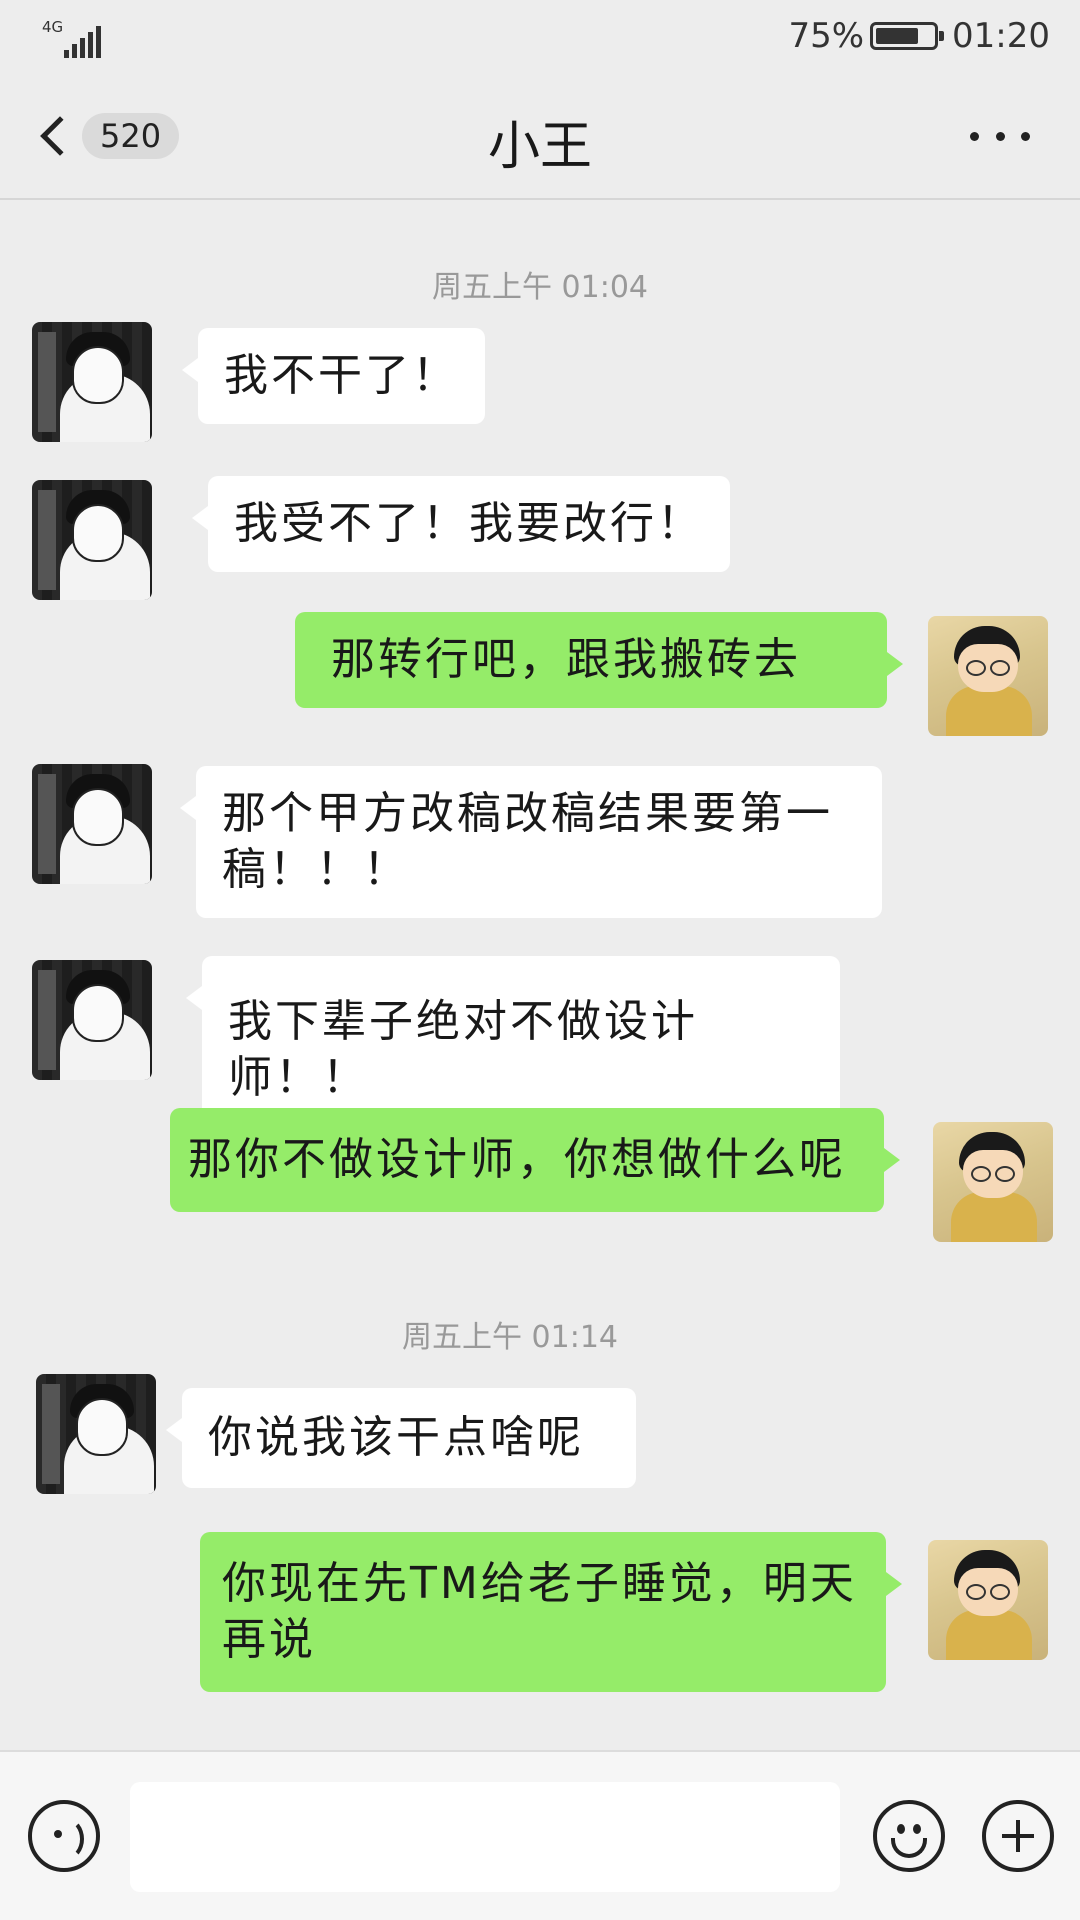 This screenshot has width=1080, height=1920. What do you see at coordinates (535, 1160) in the screenshot?
I see `outgoing-message: 那你不做设计师，你想做什么呢` at bounding box center [535, 1160].